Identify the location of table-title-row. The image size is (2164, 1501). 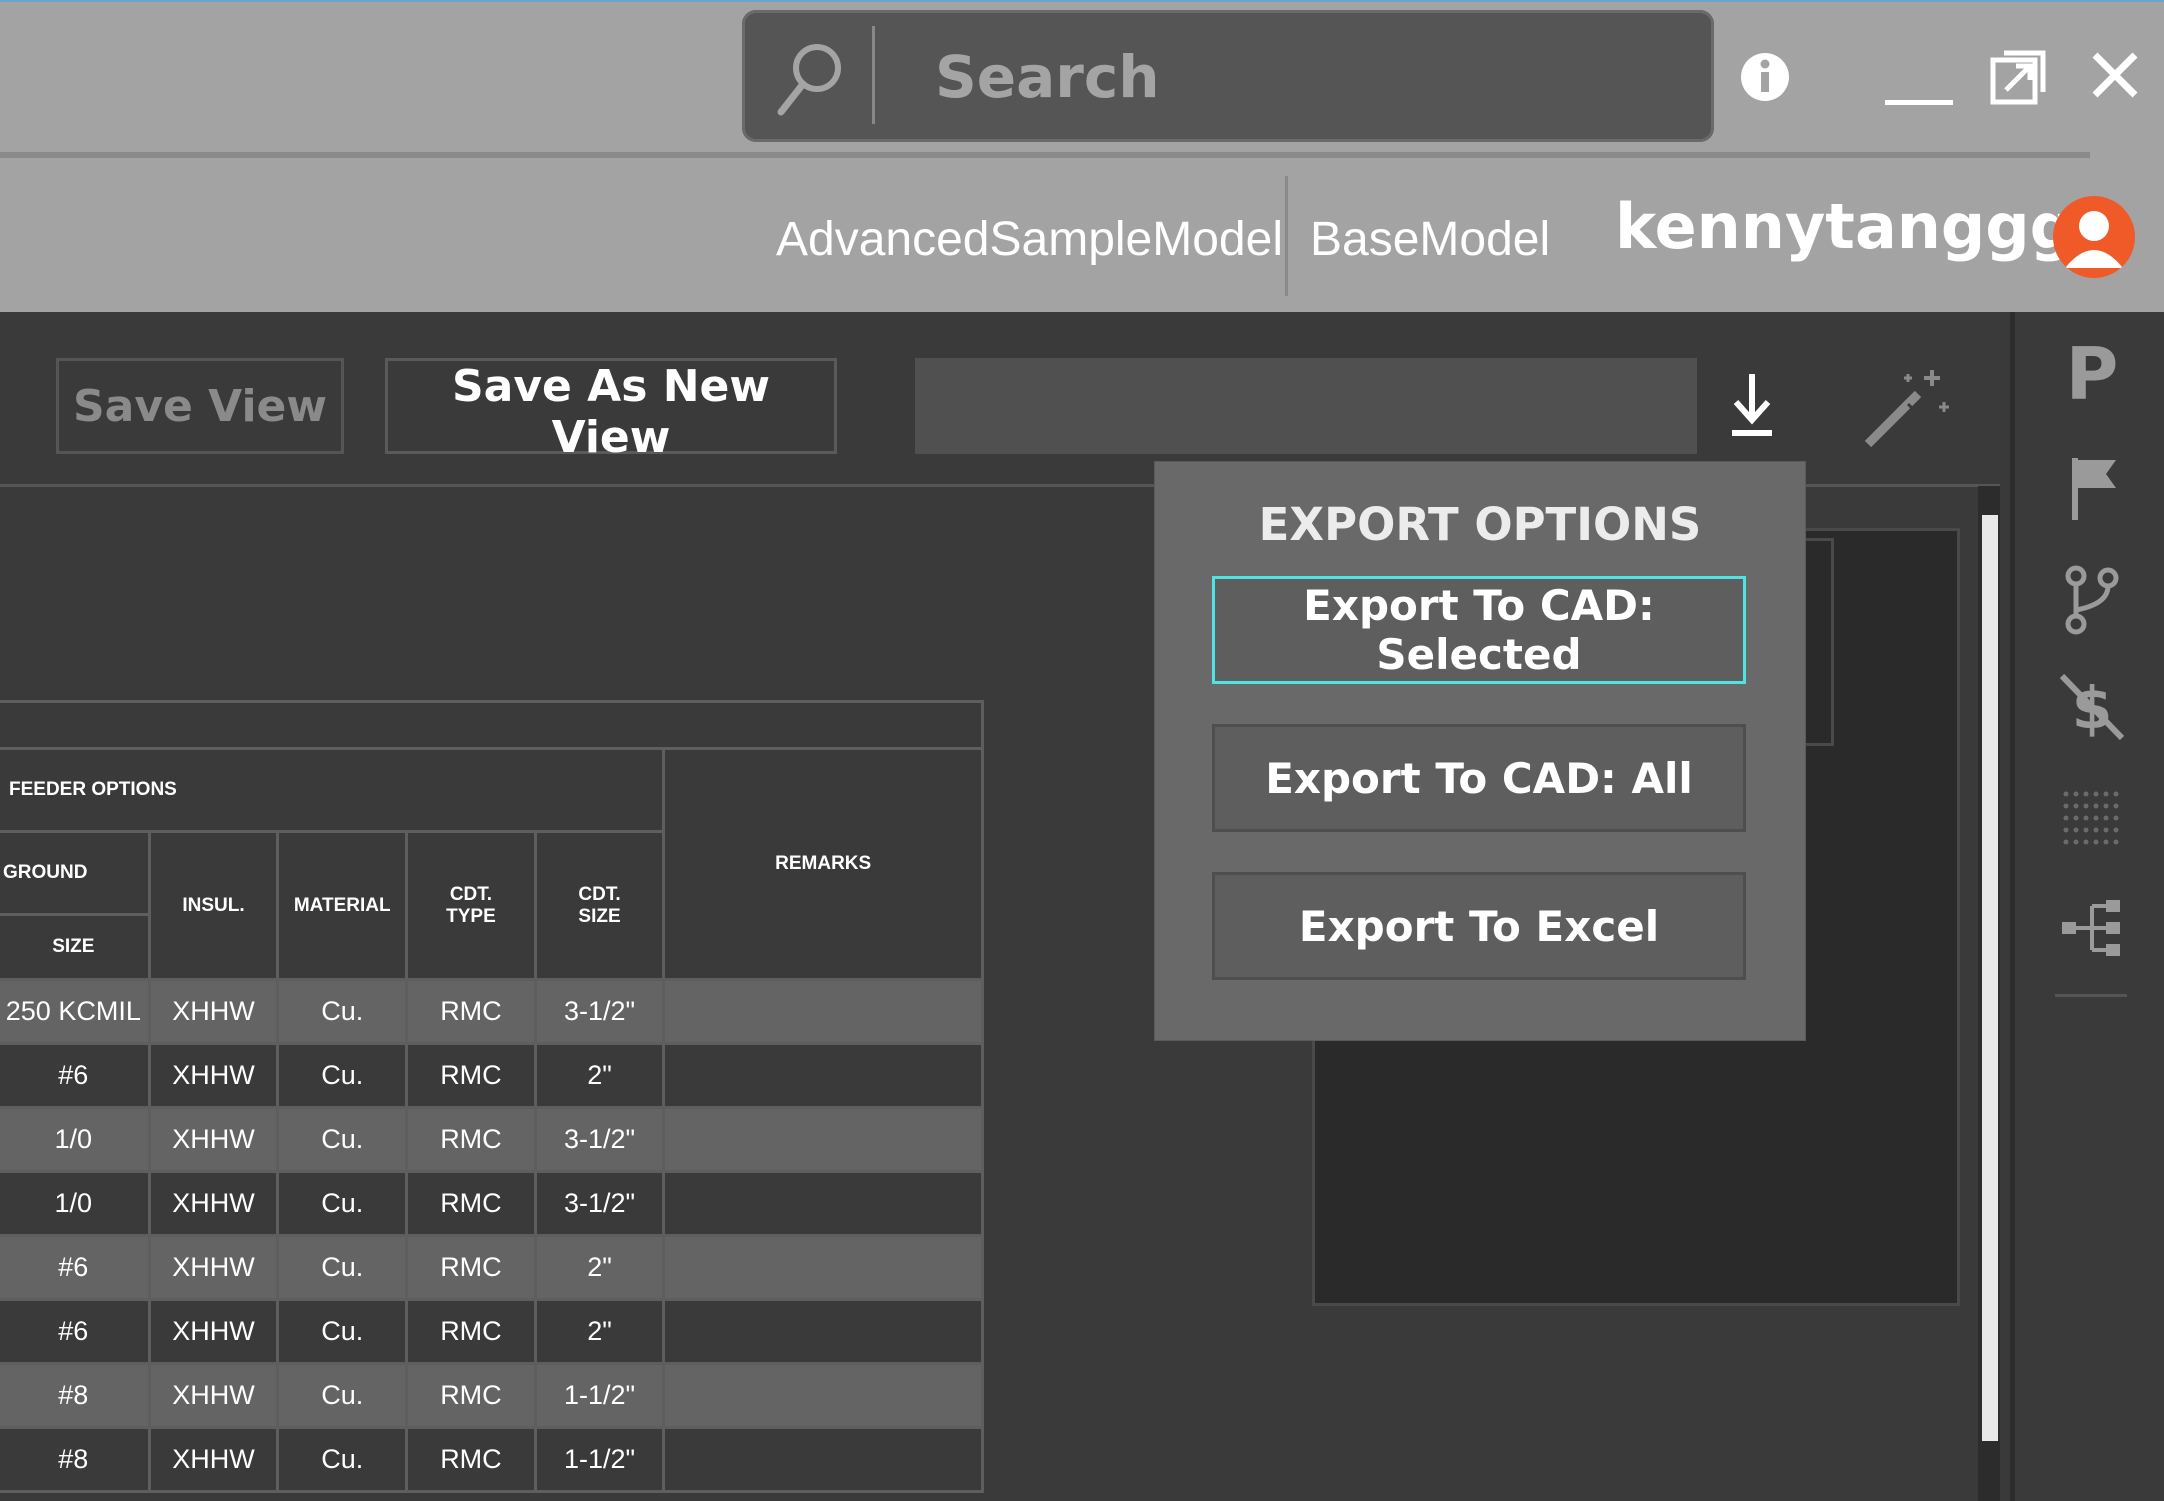
(492, 725).